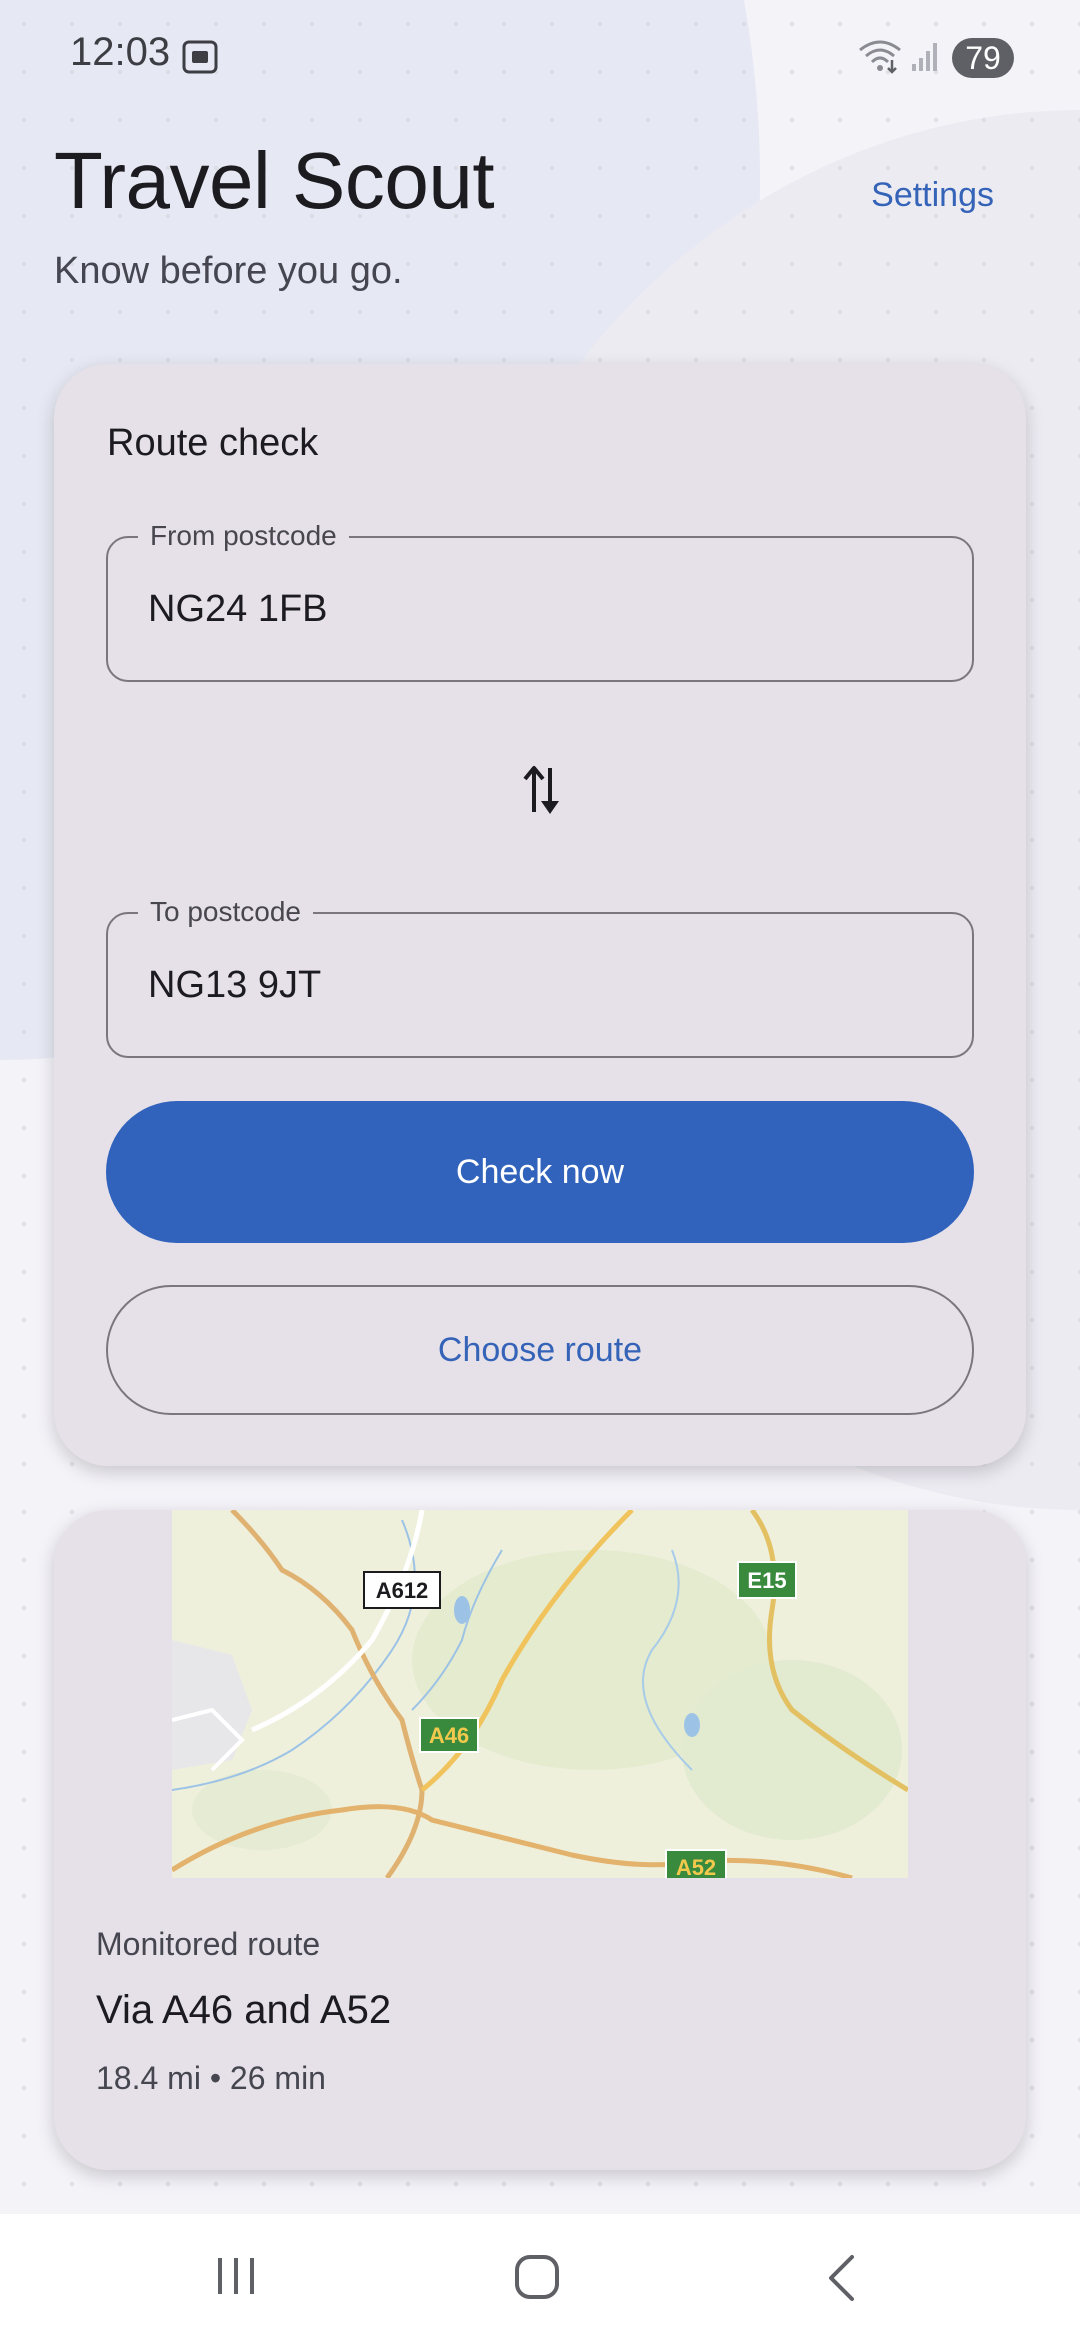 Image resolution: width=1080 pixels, height=2340 pixels. I want to click on from-postcode-label: From postcode, so click(243, 536).